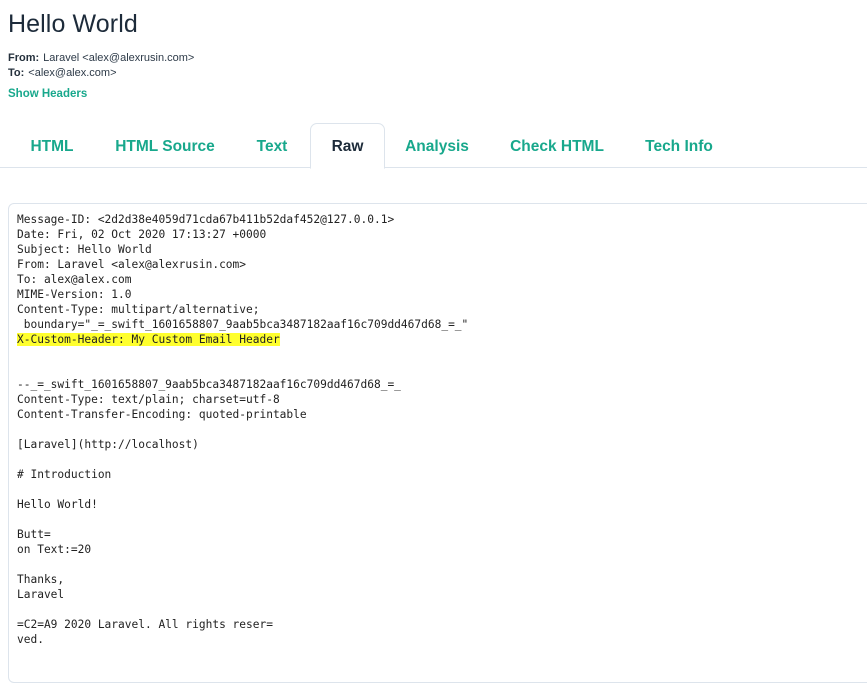 The height and width of the screenshot is (683, 867). I want to click on raw-line: MIME-Version: 1.0, so click(74, 294).